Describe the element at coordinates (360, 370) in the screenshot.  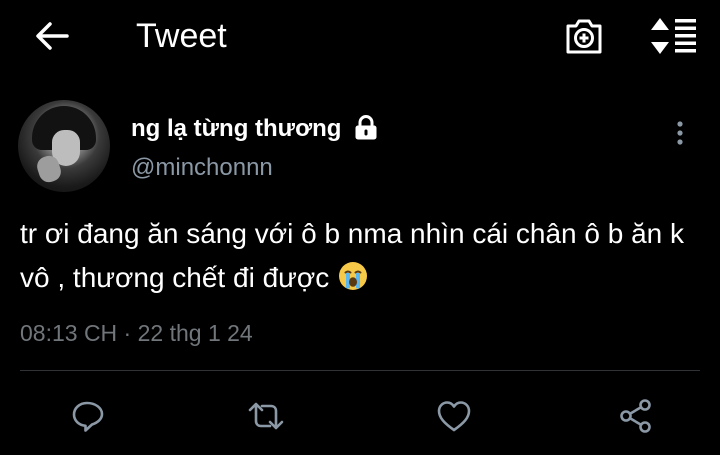
I see `divider` at that location.